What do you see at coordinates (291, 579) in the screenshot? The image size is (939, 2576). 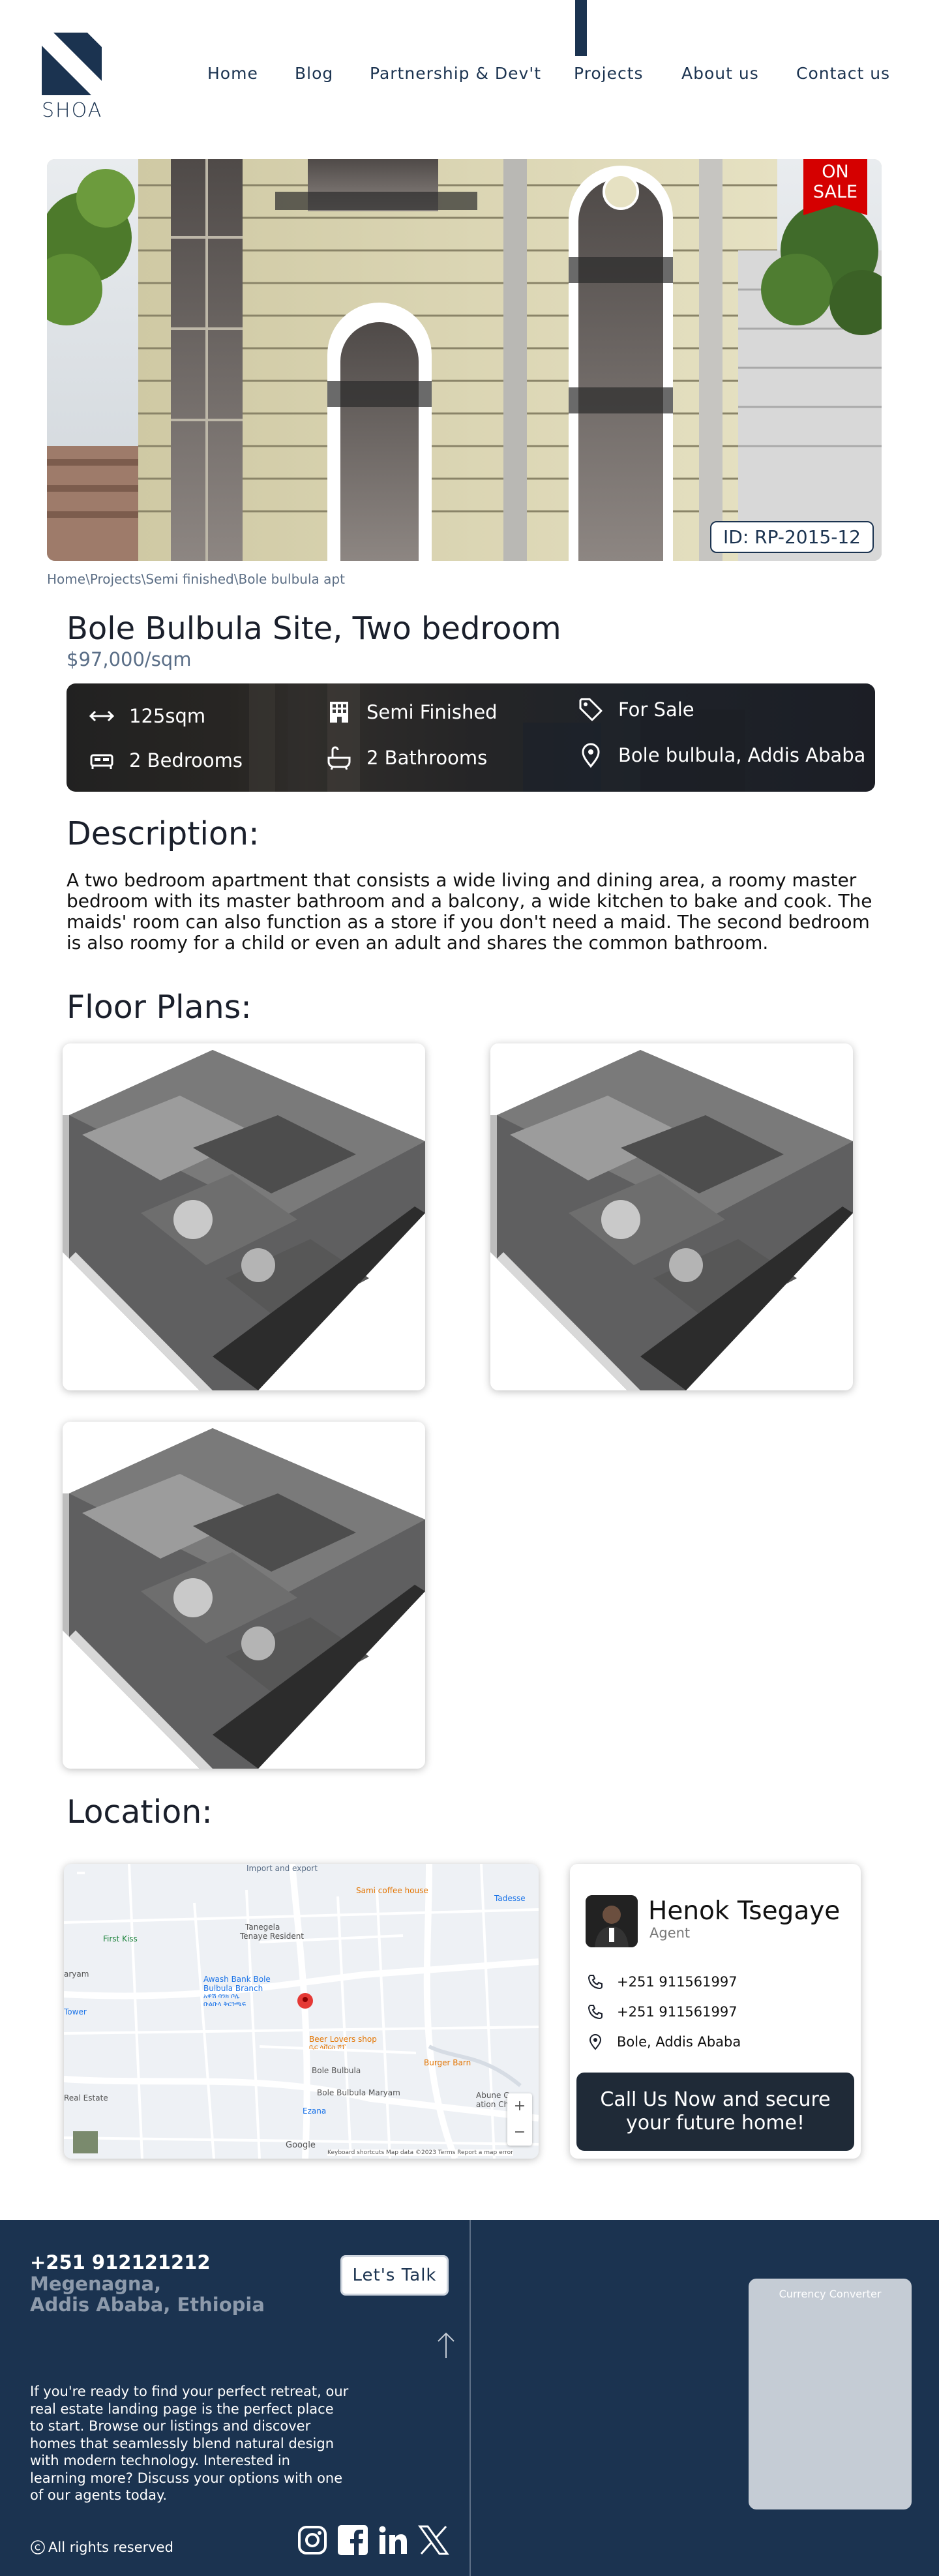 I see `breadcrumb-current: Bole bulbula apt` at bounding box center [291, 579].